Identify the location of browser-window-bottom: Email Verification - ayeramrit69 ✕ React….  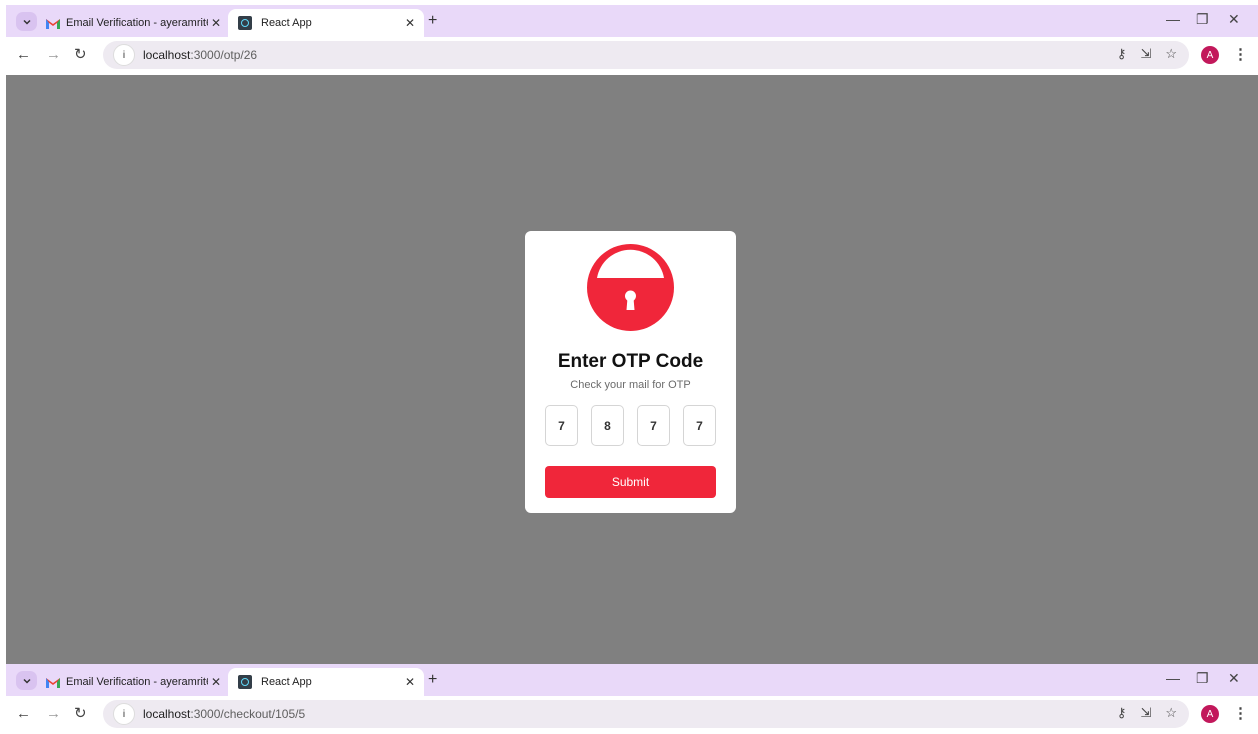
(632, 699).